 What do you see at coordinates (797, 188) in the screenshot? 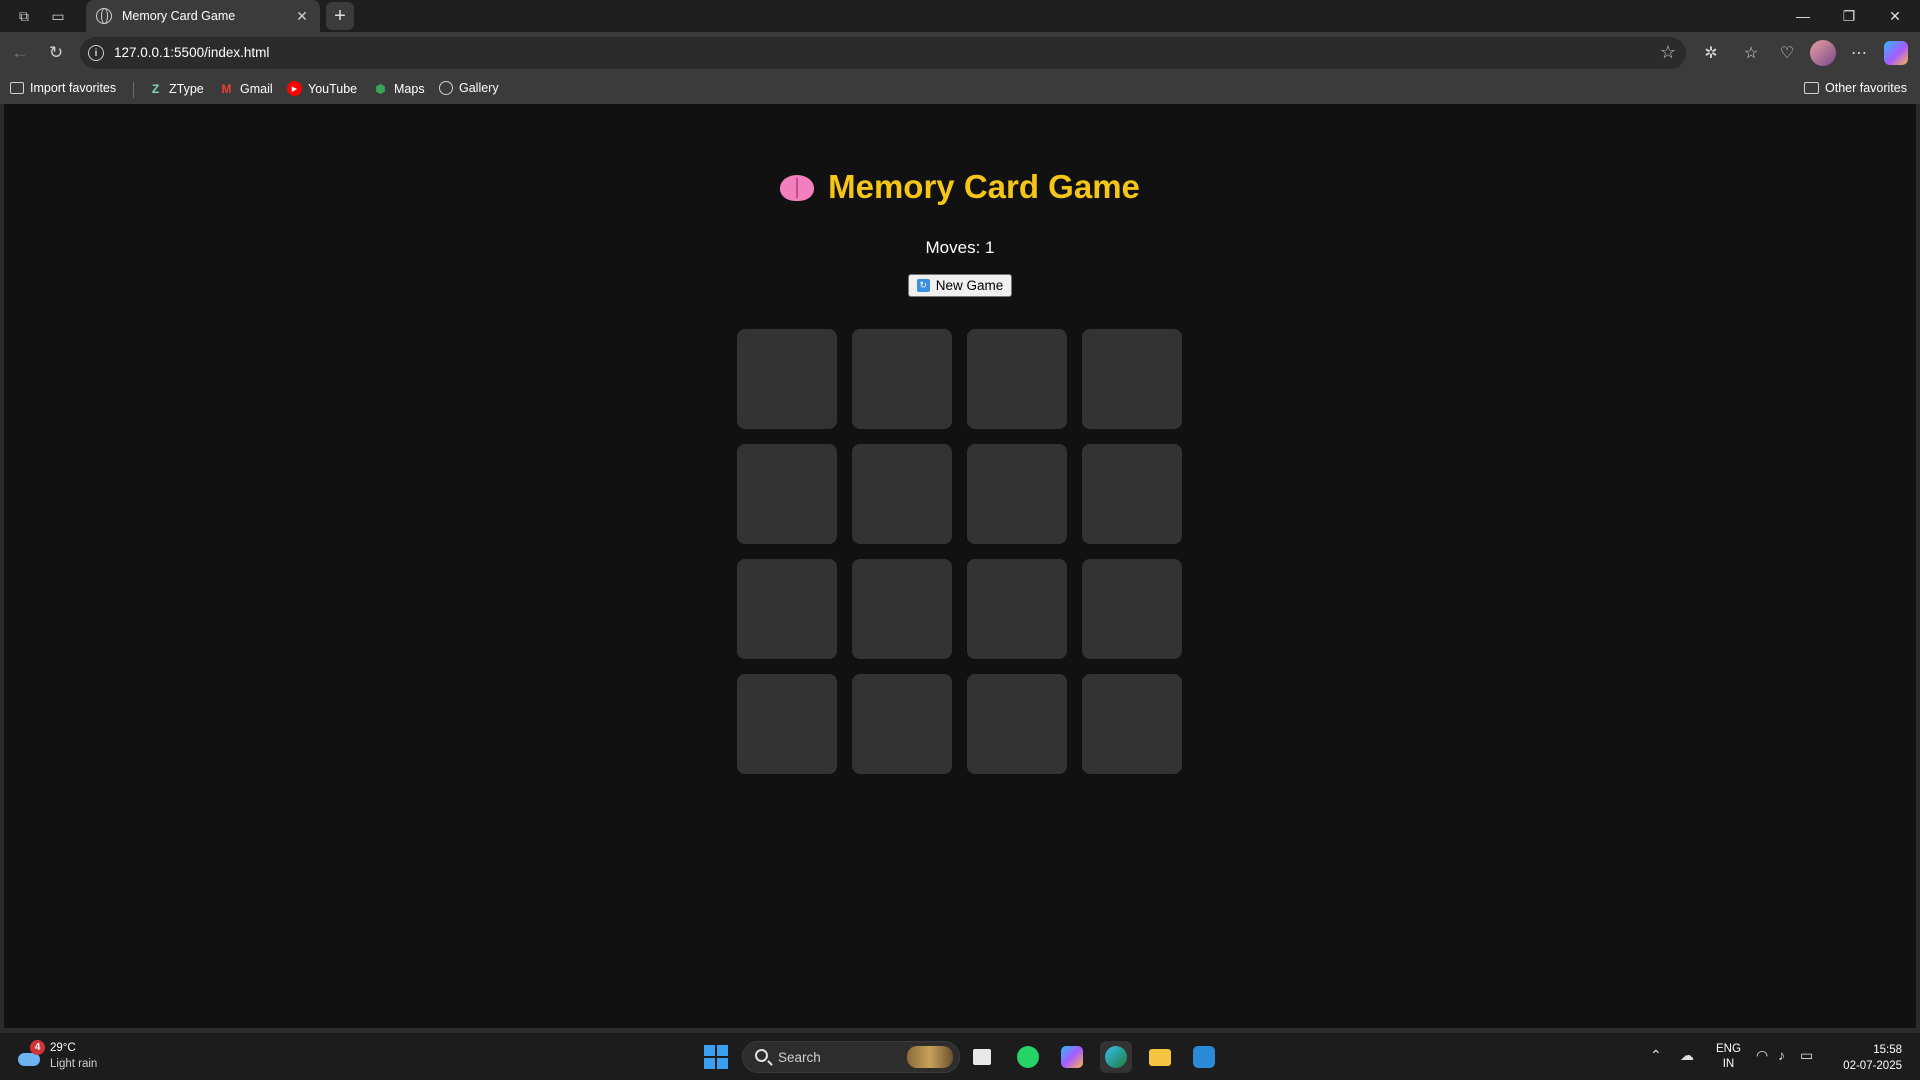
I see `brain-icon` at bounding box center [797, 188].